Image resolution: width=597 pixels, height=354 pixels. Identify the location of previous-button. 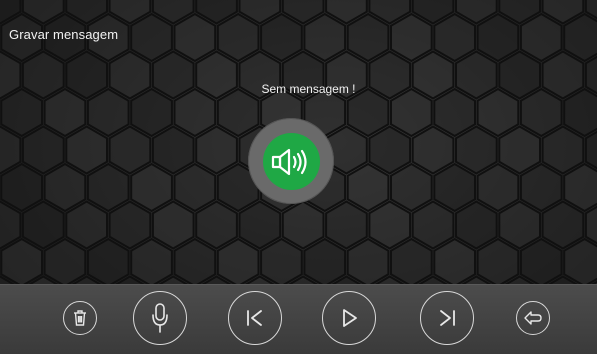
(255, 318).